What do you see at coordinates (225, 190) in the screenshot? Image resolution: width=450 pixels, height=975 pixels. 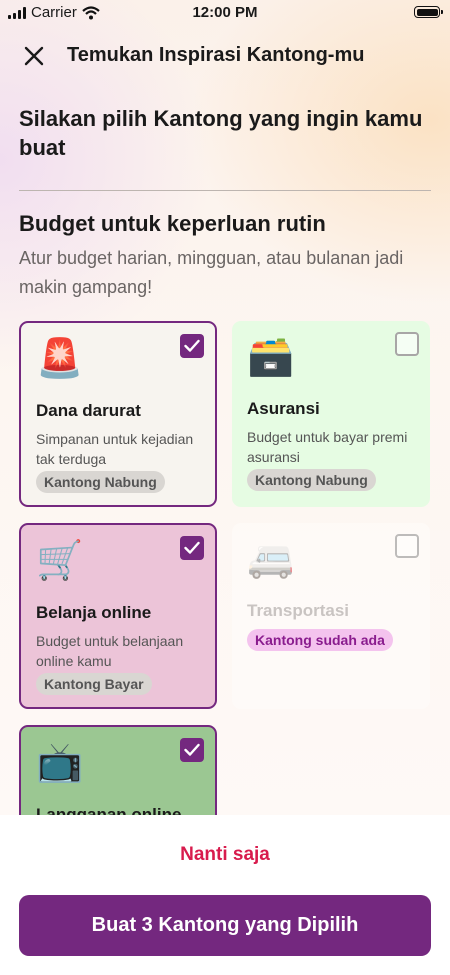 I see `divider` at bounding box center [225, 190].